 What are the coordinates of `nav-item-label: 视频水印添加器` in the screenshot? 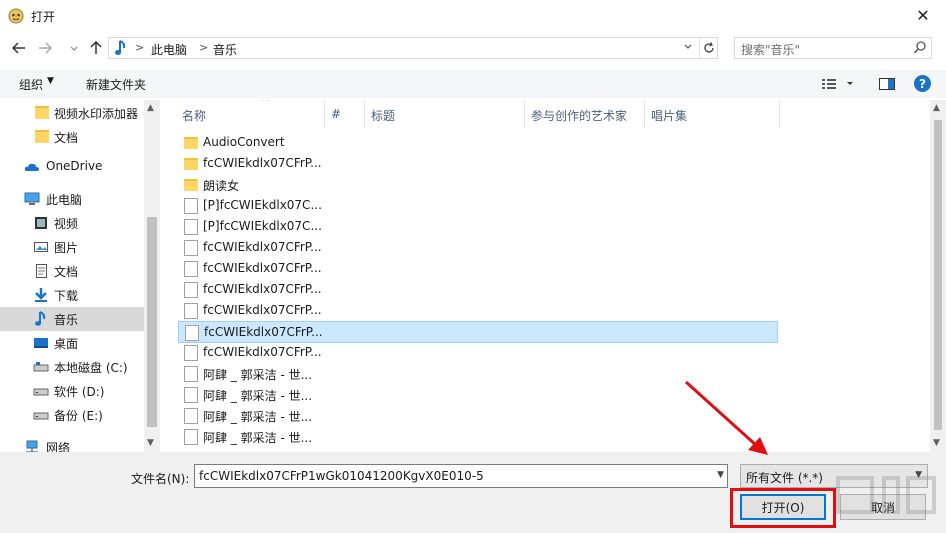 It's located at (96, 114).